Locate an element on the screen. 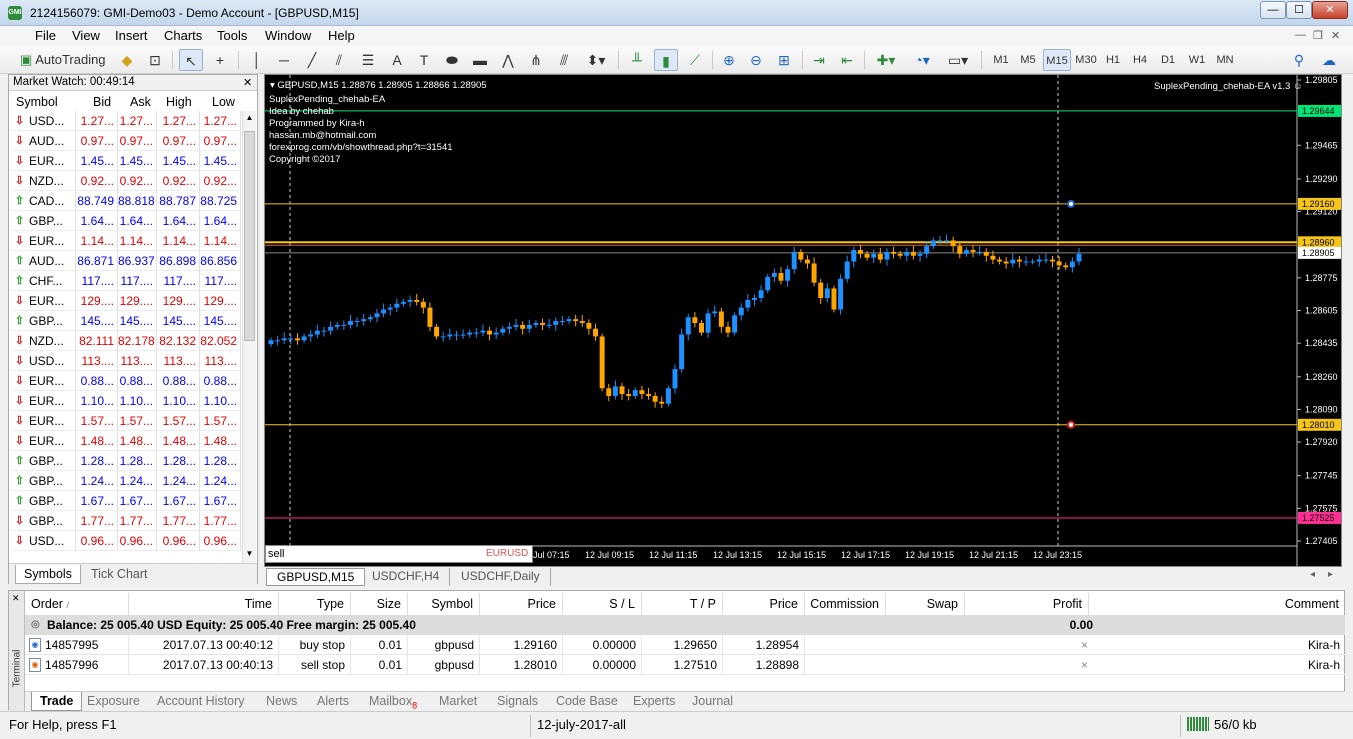 The width and height of the screenshot is (1353, 739). column-header-high: High is located at coordinates (179, 101).